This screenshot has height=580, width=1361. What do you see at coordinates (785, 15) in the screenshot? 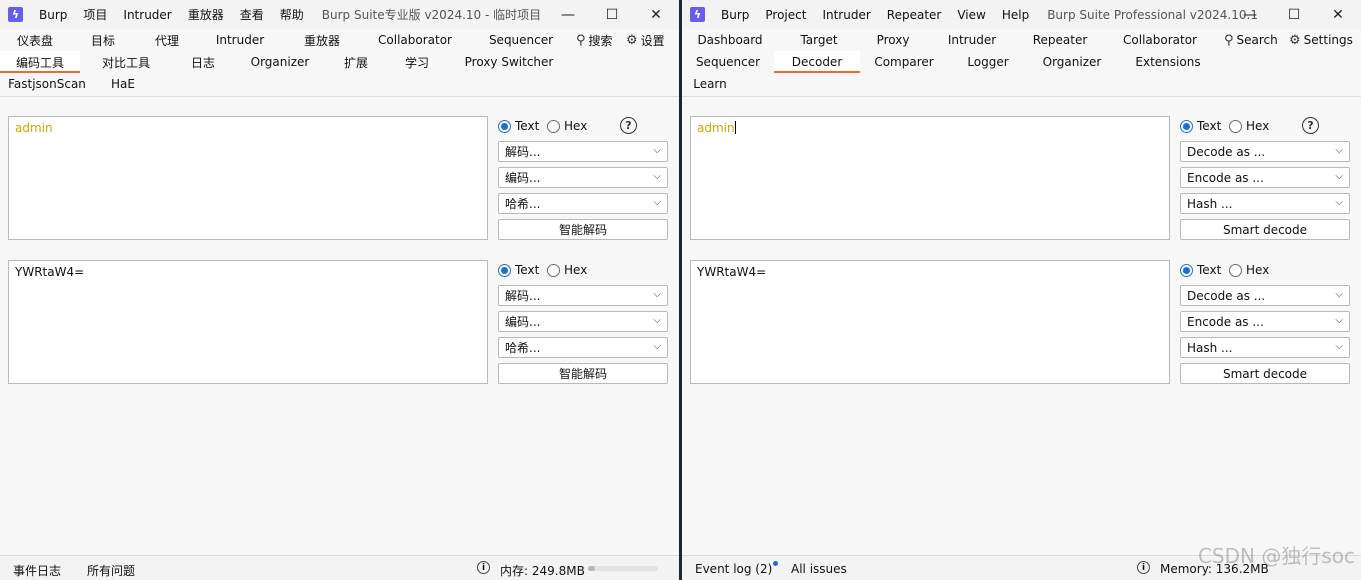
I see `menu-project: Project` at bounding box center [785, 15].